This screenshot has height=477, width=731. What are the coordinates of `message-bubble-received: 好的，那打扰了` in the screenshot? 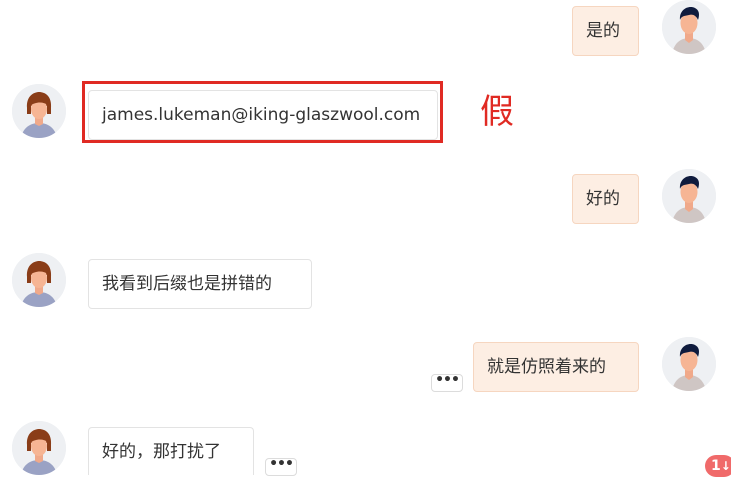 It's located at (171, 451).